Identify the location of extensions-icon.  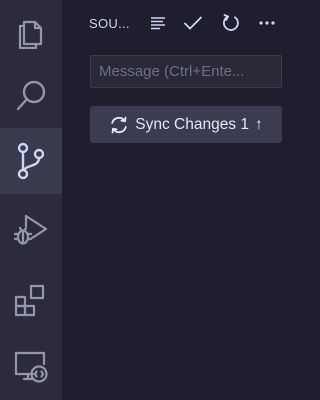
(29, 300).